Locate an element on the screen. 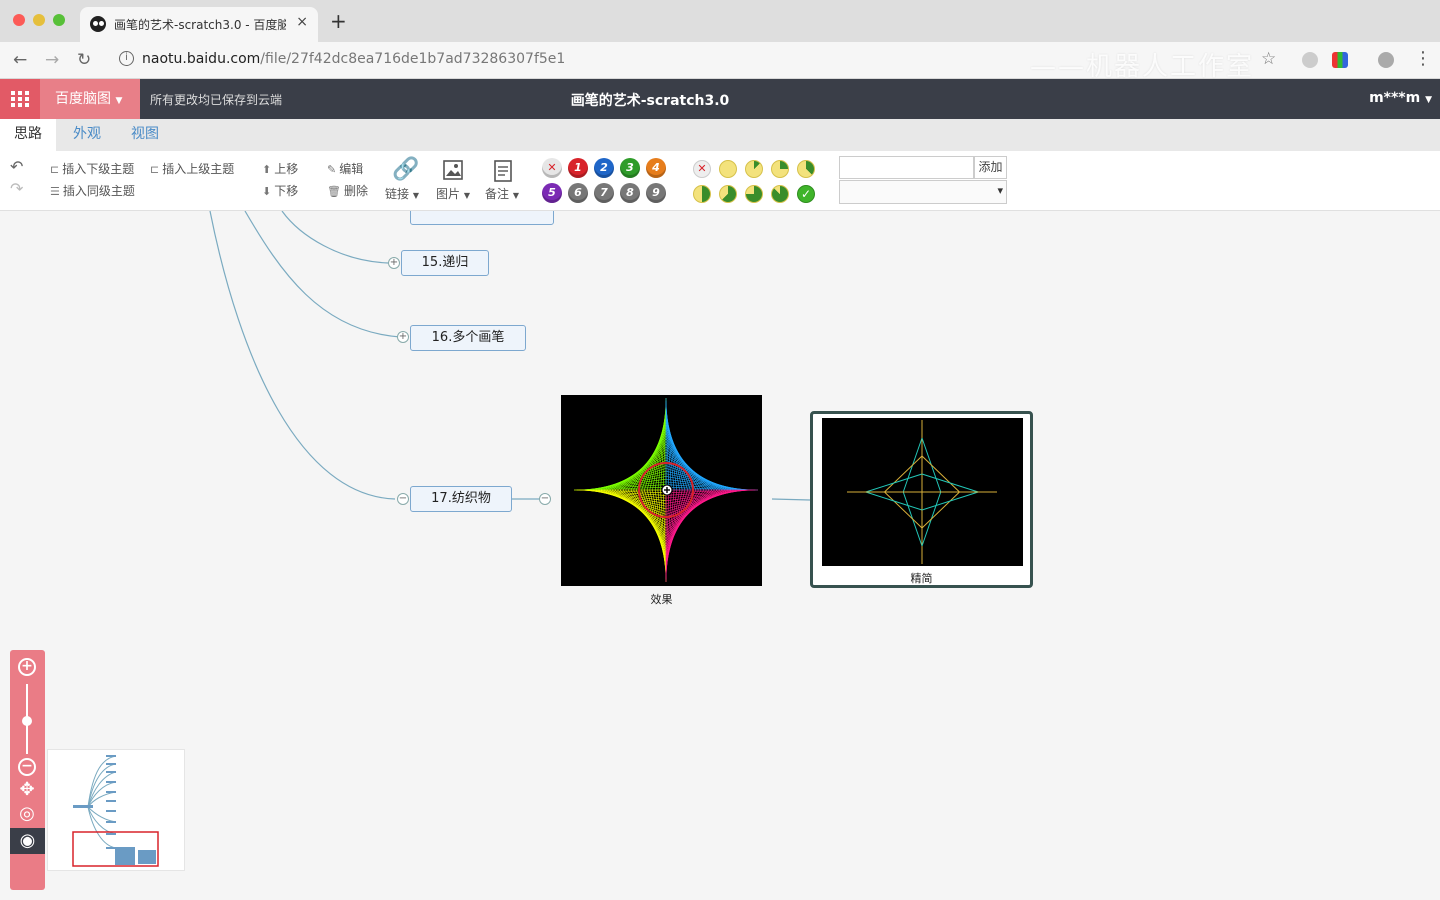 This screenshot has width=1440, height=900. mindmap-node-recursion: 15.递归 is located at coordinates (445, 263).